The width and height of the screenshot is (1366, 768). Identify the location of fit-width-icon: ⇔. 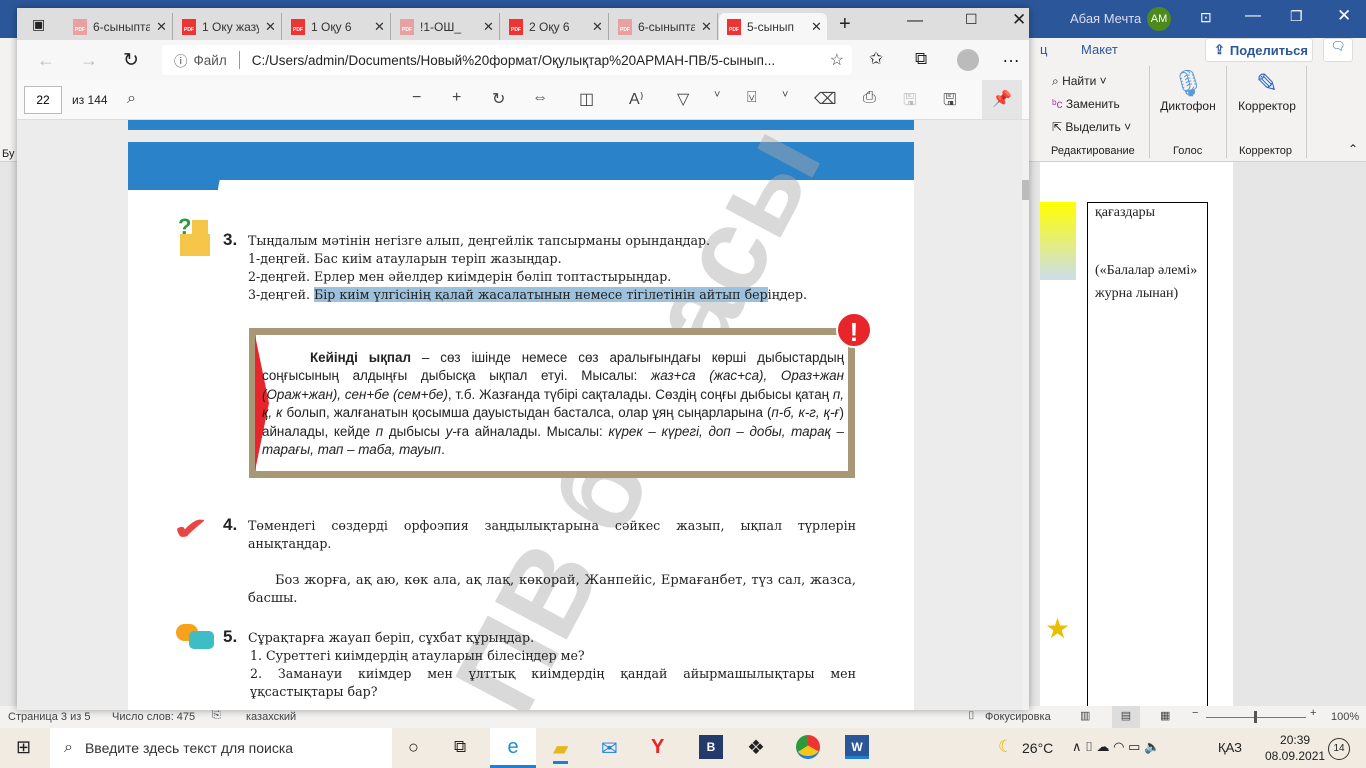
(540, 98).